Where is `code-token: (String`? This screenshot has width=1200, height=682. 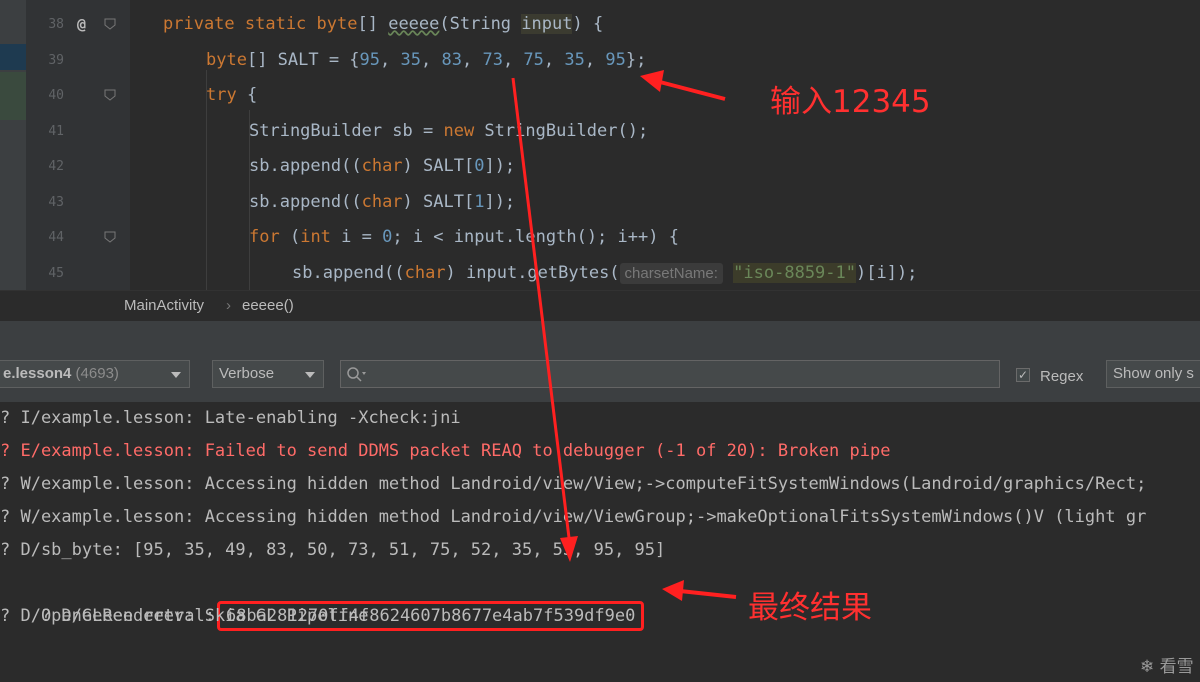 code-token: (String is located at coordinates (480, 24).